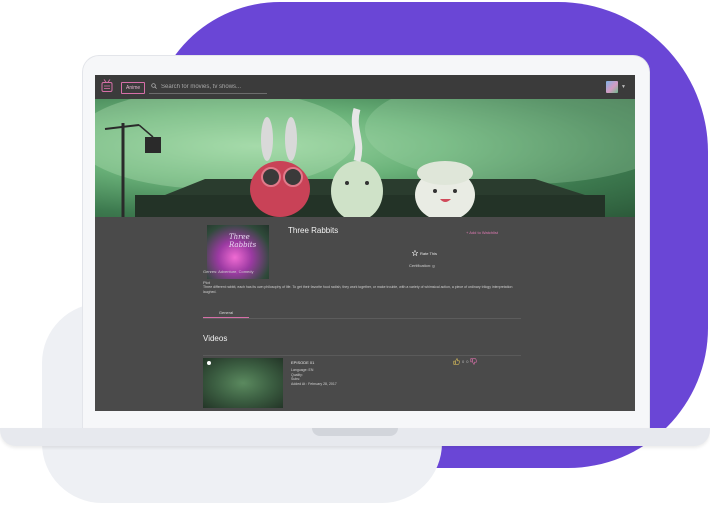 The height and width of the screenshot is (508, 710). Describe the element at coordinates (429, 253) in the screenshot. I see `rate-label: Rate This` at that location.